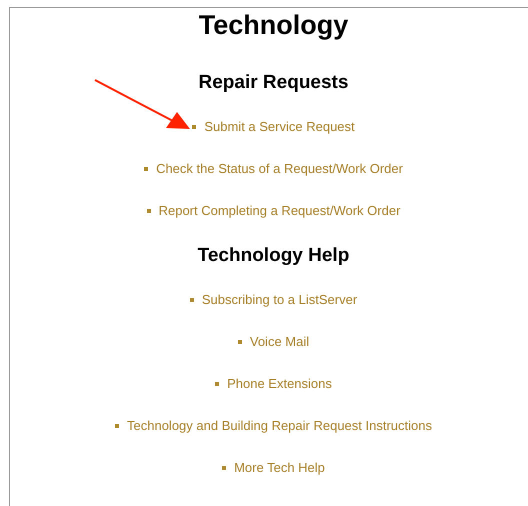  Describe the element at coordinates (279, 467) in the screenshot. I see `link: More Tech Help` at that location.